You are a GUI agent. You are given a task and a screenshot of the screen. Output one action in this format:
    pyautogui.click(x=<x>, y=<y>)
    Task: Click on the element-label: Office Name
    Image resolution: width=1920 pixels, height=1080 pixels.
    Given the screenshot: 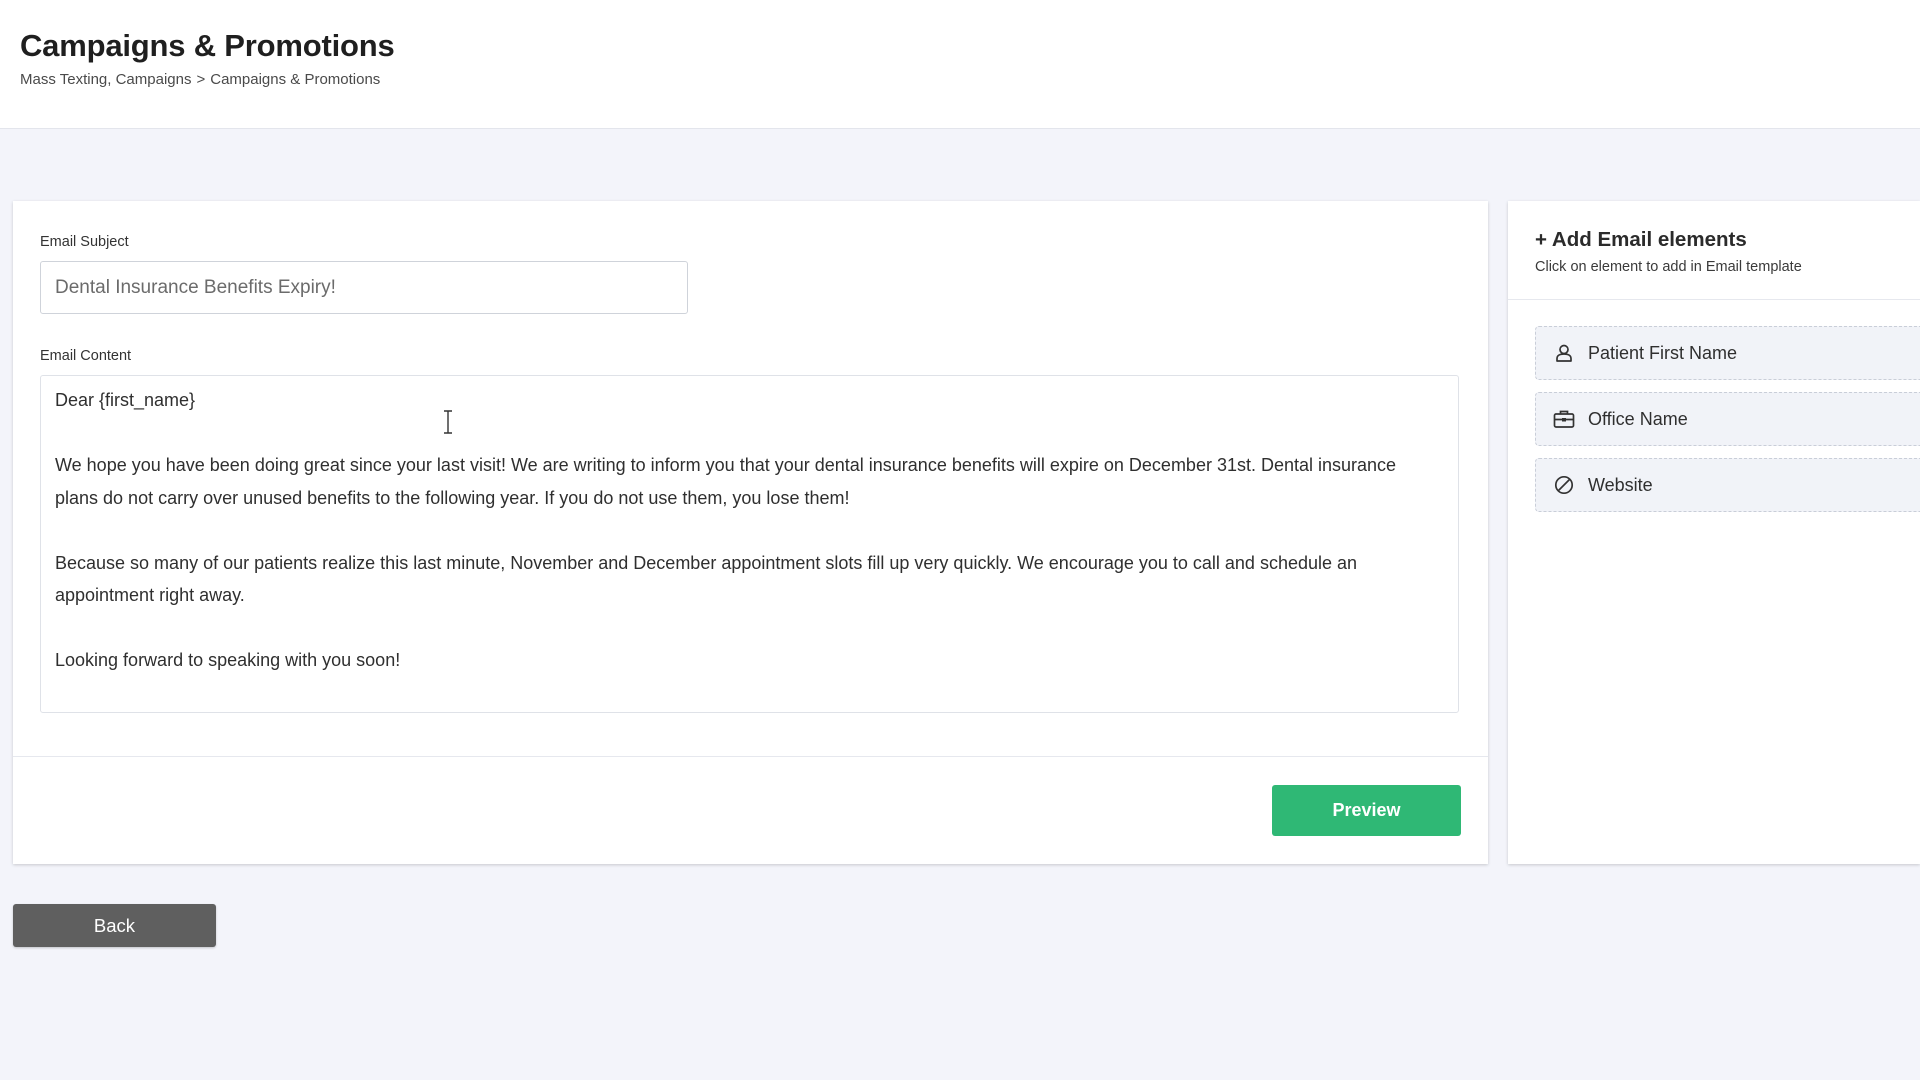 What is the action you would take?
    pyautogui.click(x=1638, y=418)
    